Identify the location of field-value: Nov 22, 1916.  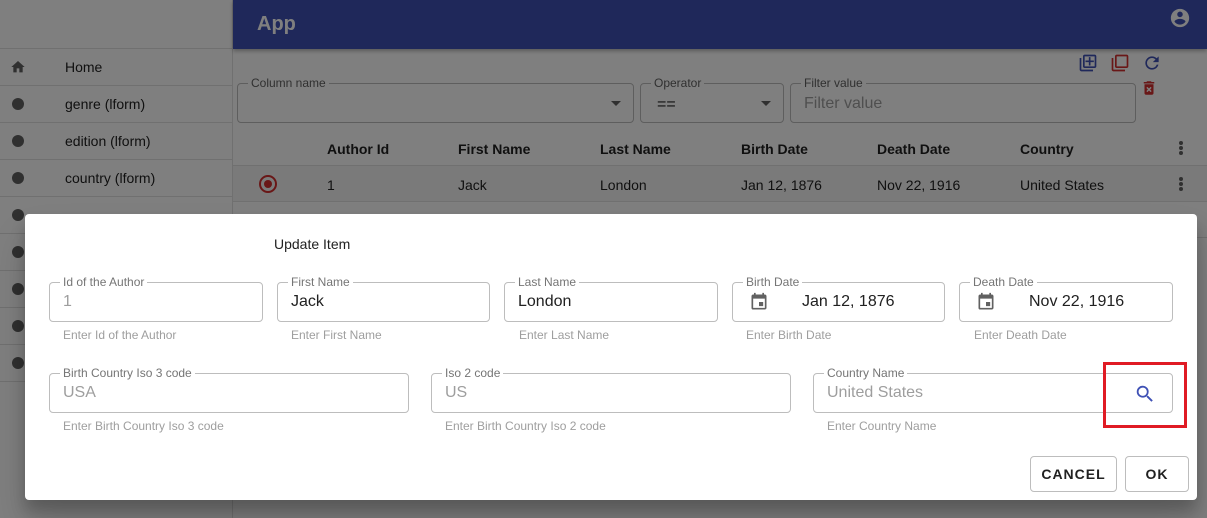
(1077, 301).